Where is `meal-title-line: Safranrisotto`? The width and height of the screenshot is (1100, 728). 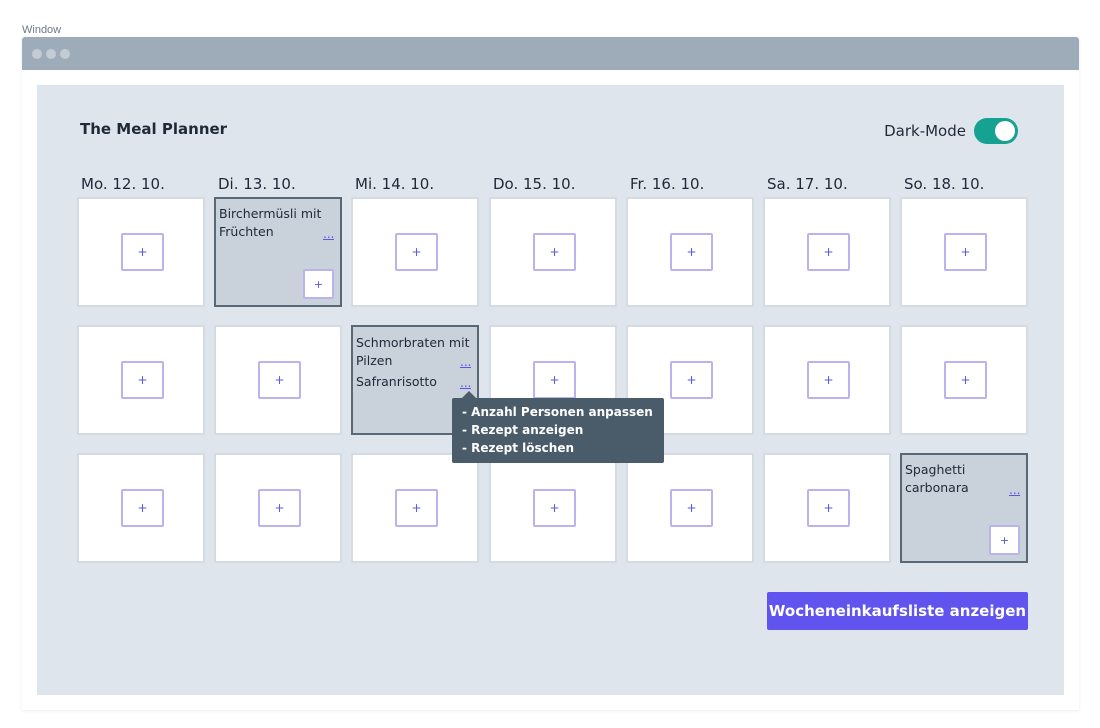
meal-title-line: Safranrisotto is located at coordinates (396, 381).